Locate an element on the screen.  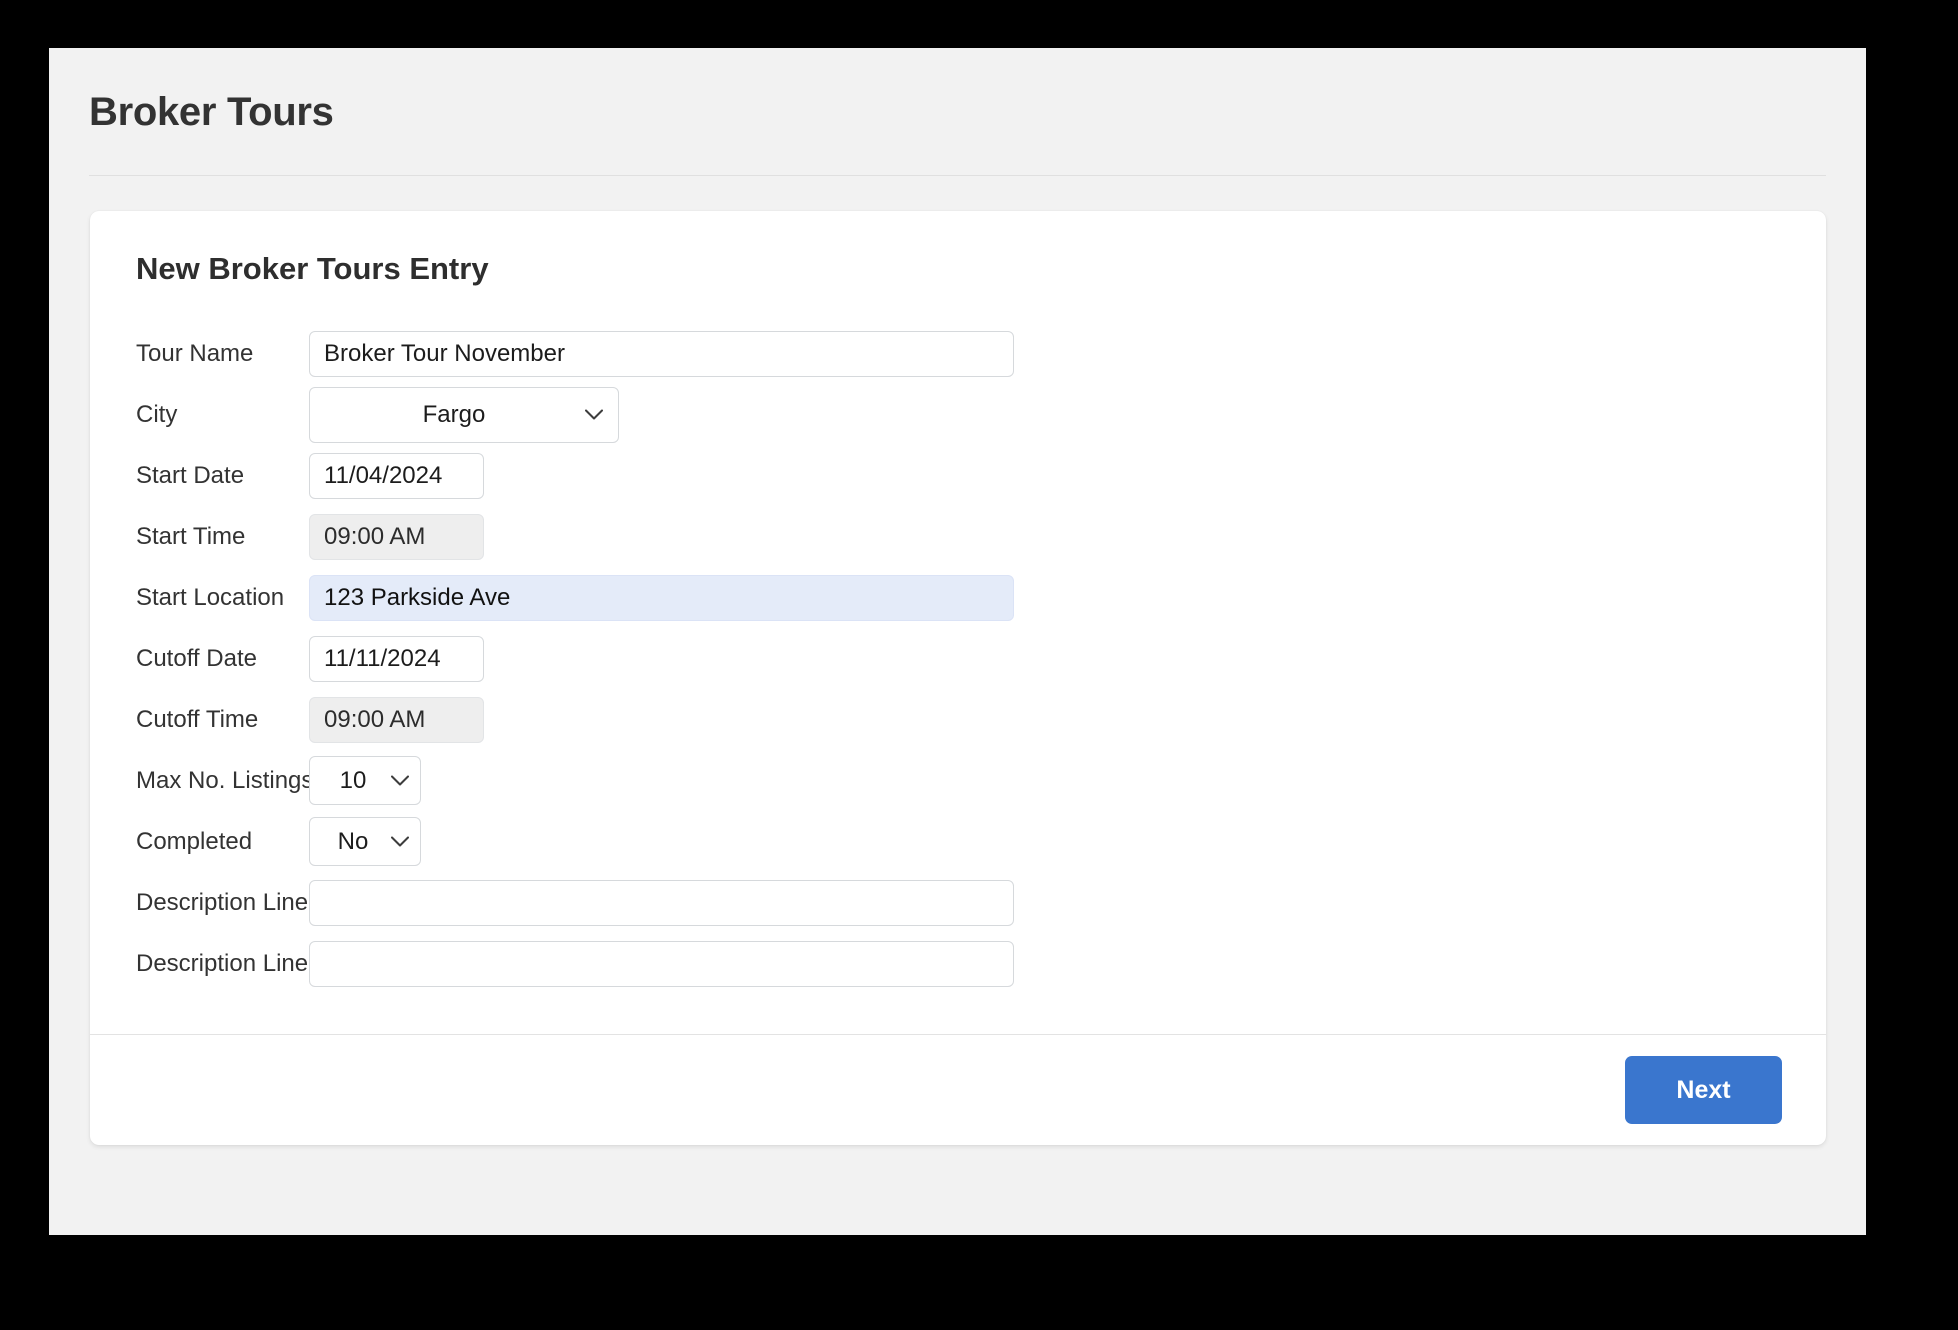
form-row-start-location: Start Location is located at coordinates (958, 597).